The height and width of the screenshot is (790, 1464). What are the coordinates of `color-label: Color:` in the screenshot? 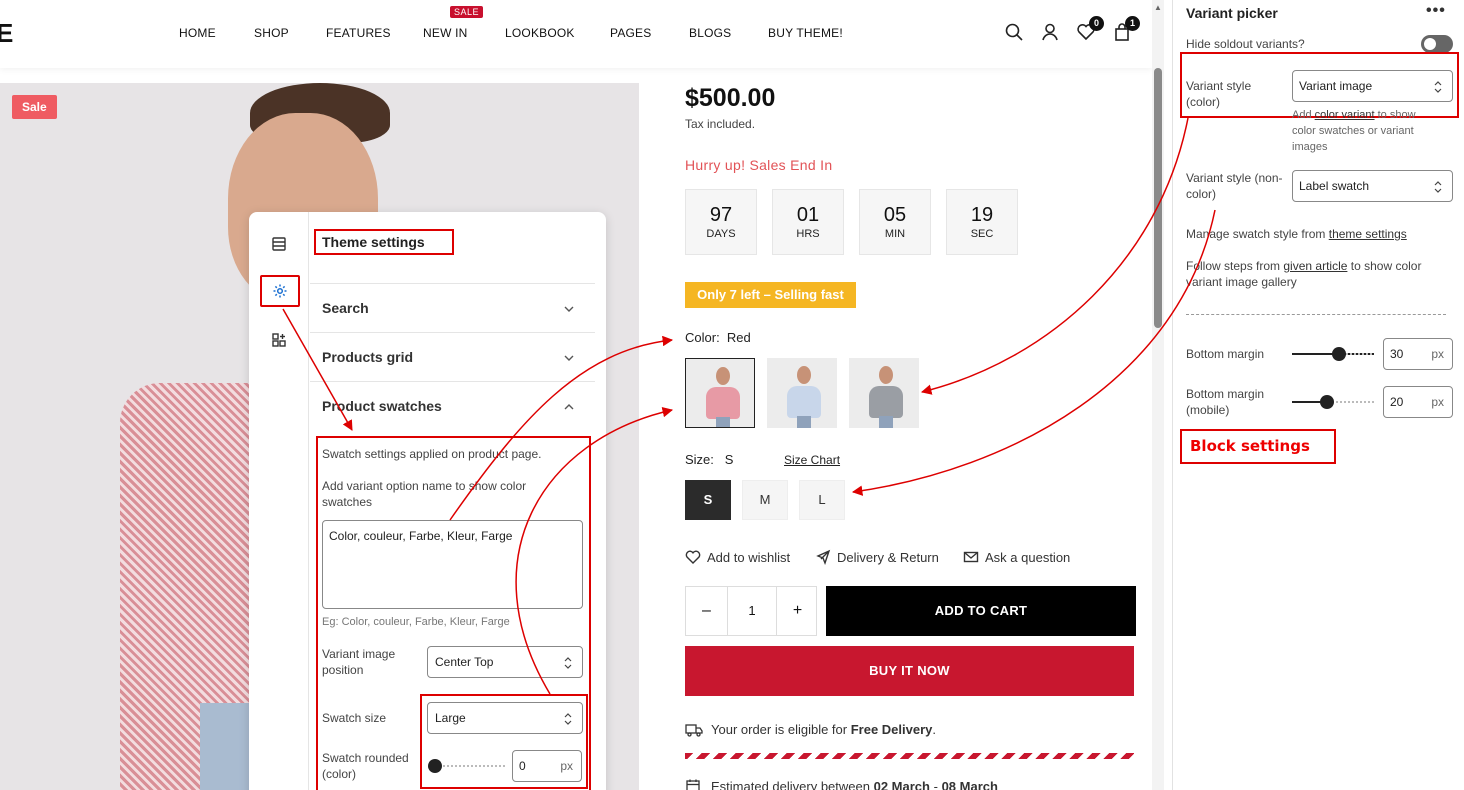 It's located at (702, 337).